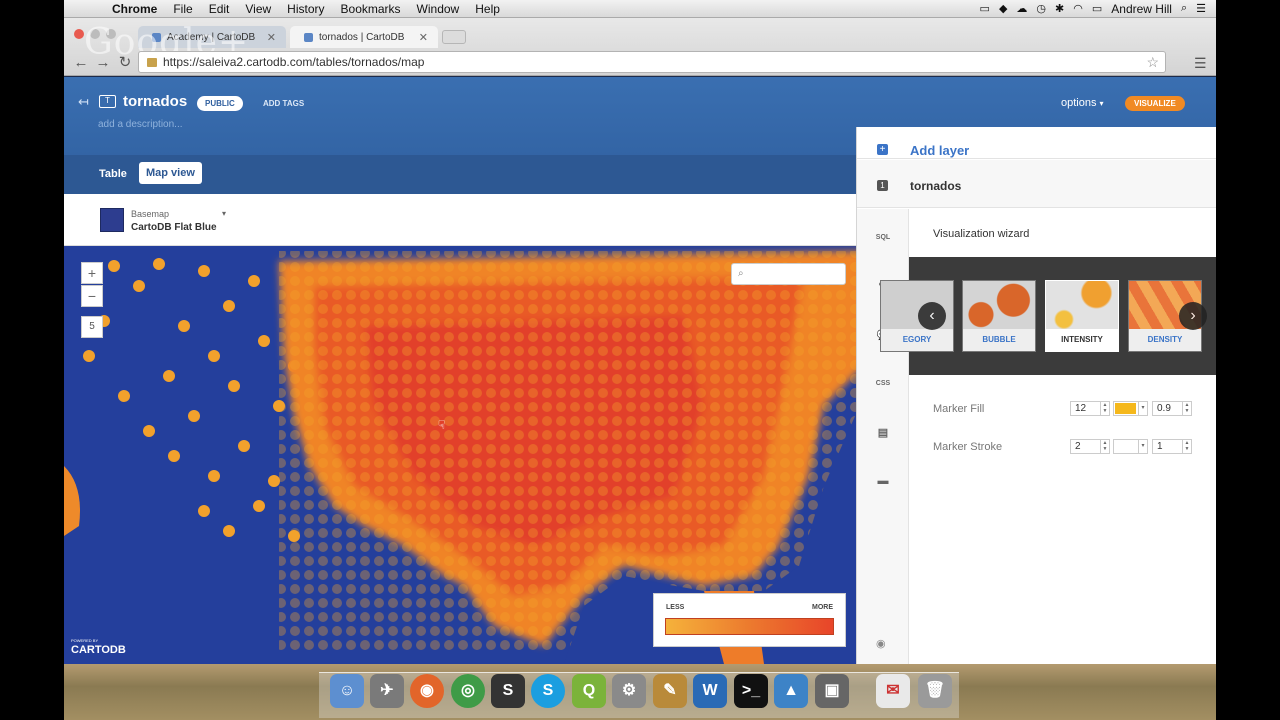 This screenshot has height=720, width=1280. I want to click on marker-stroke-color-picker: ▾, so click(1130, 446).